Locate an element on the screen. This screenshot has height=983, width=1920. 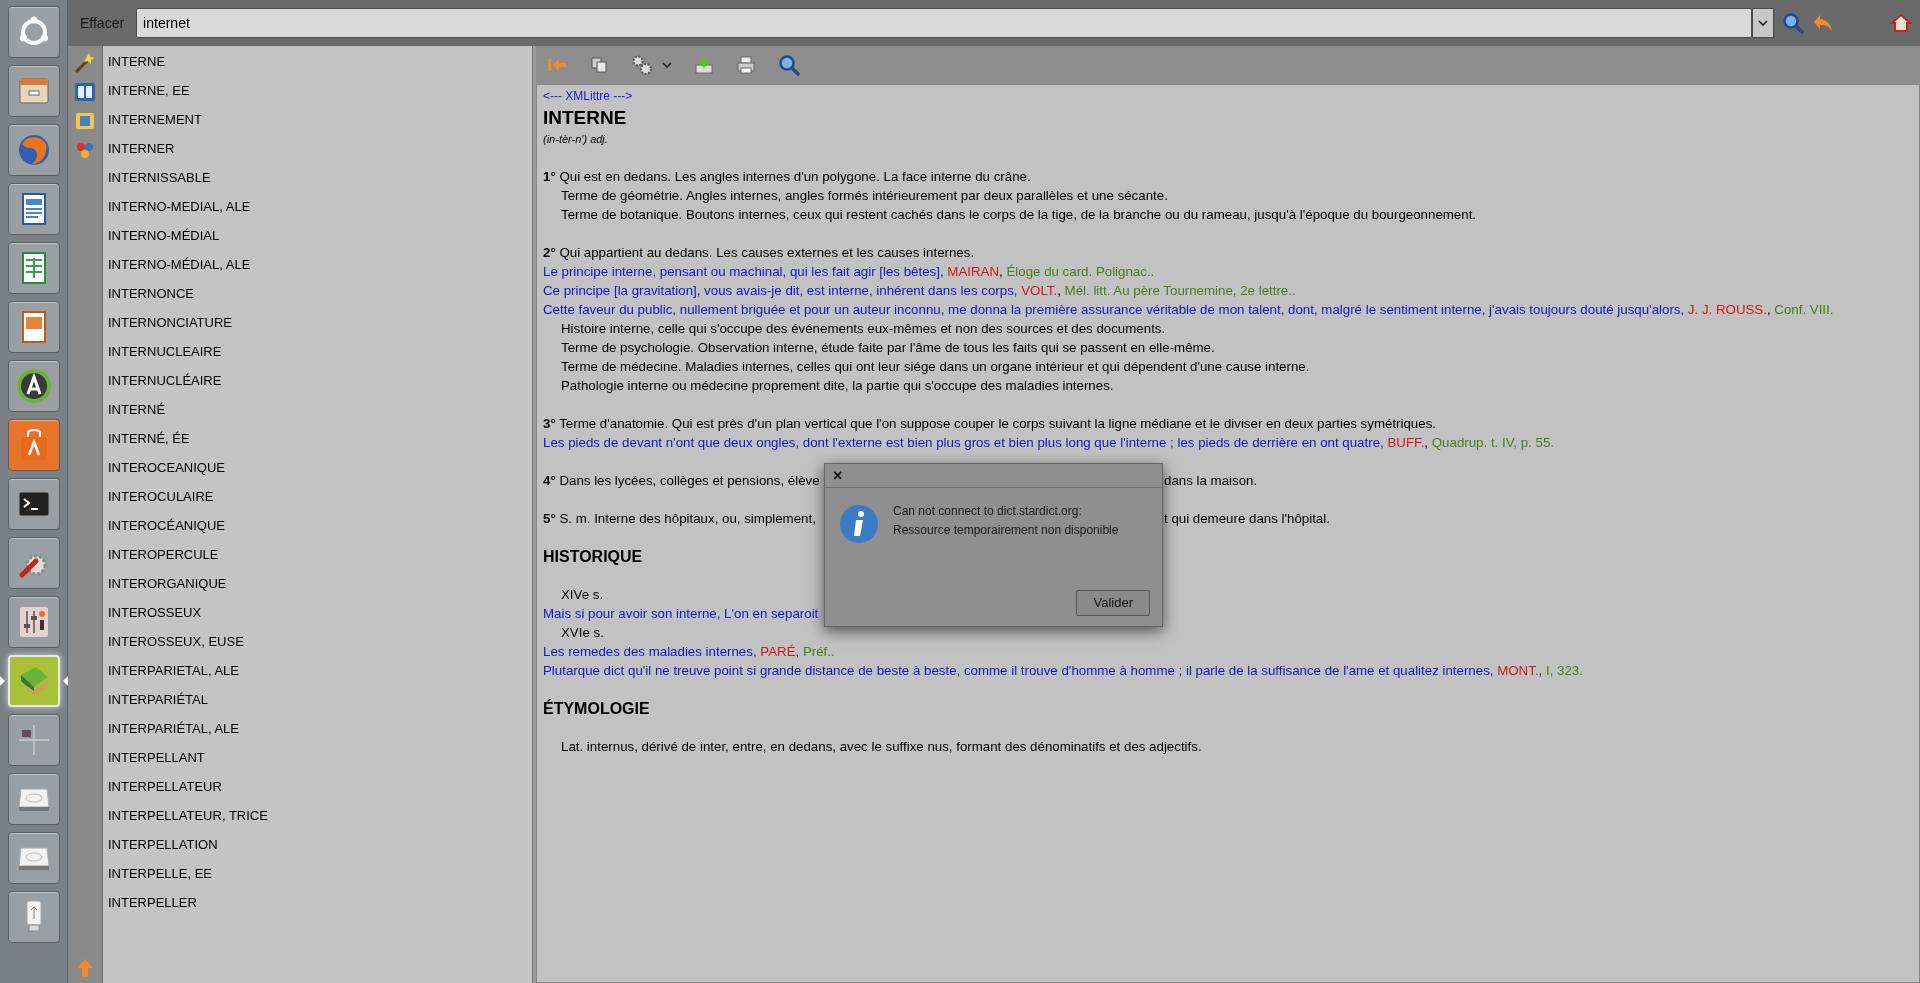
definition-line: dans la maison. is located at coordinates (1211, 481).